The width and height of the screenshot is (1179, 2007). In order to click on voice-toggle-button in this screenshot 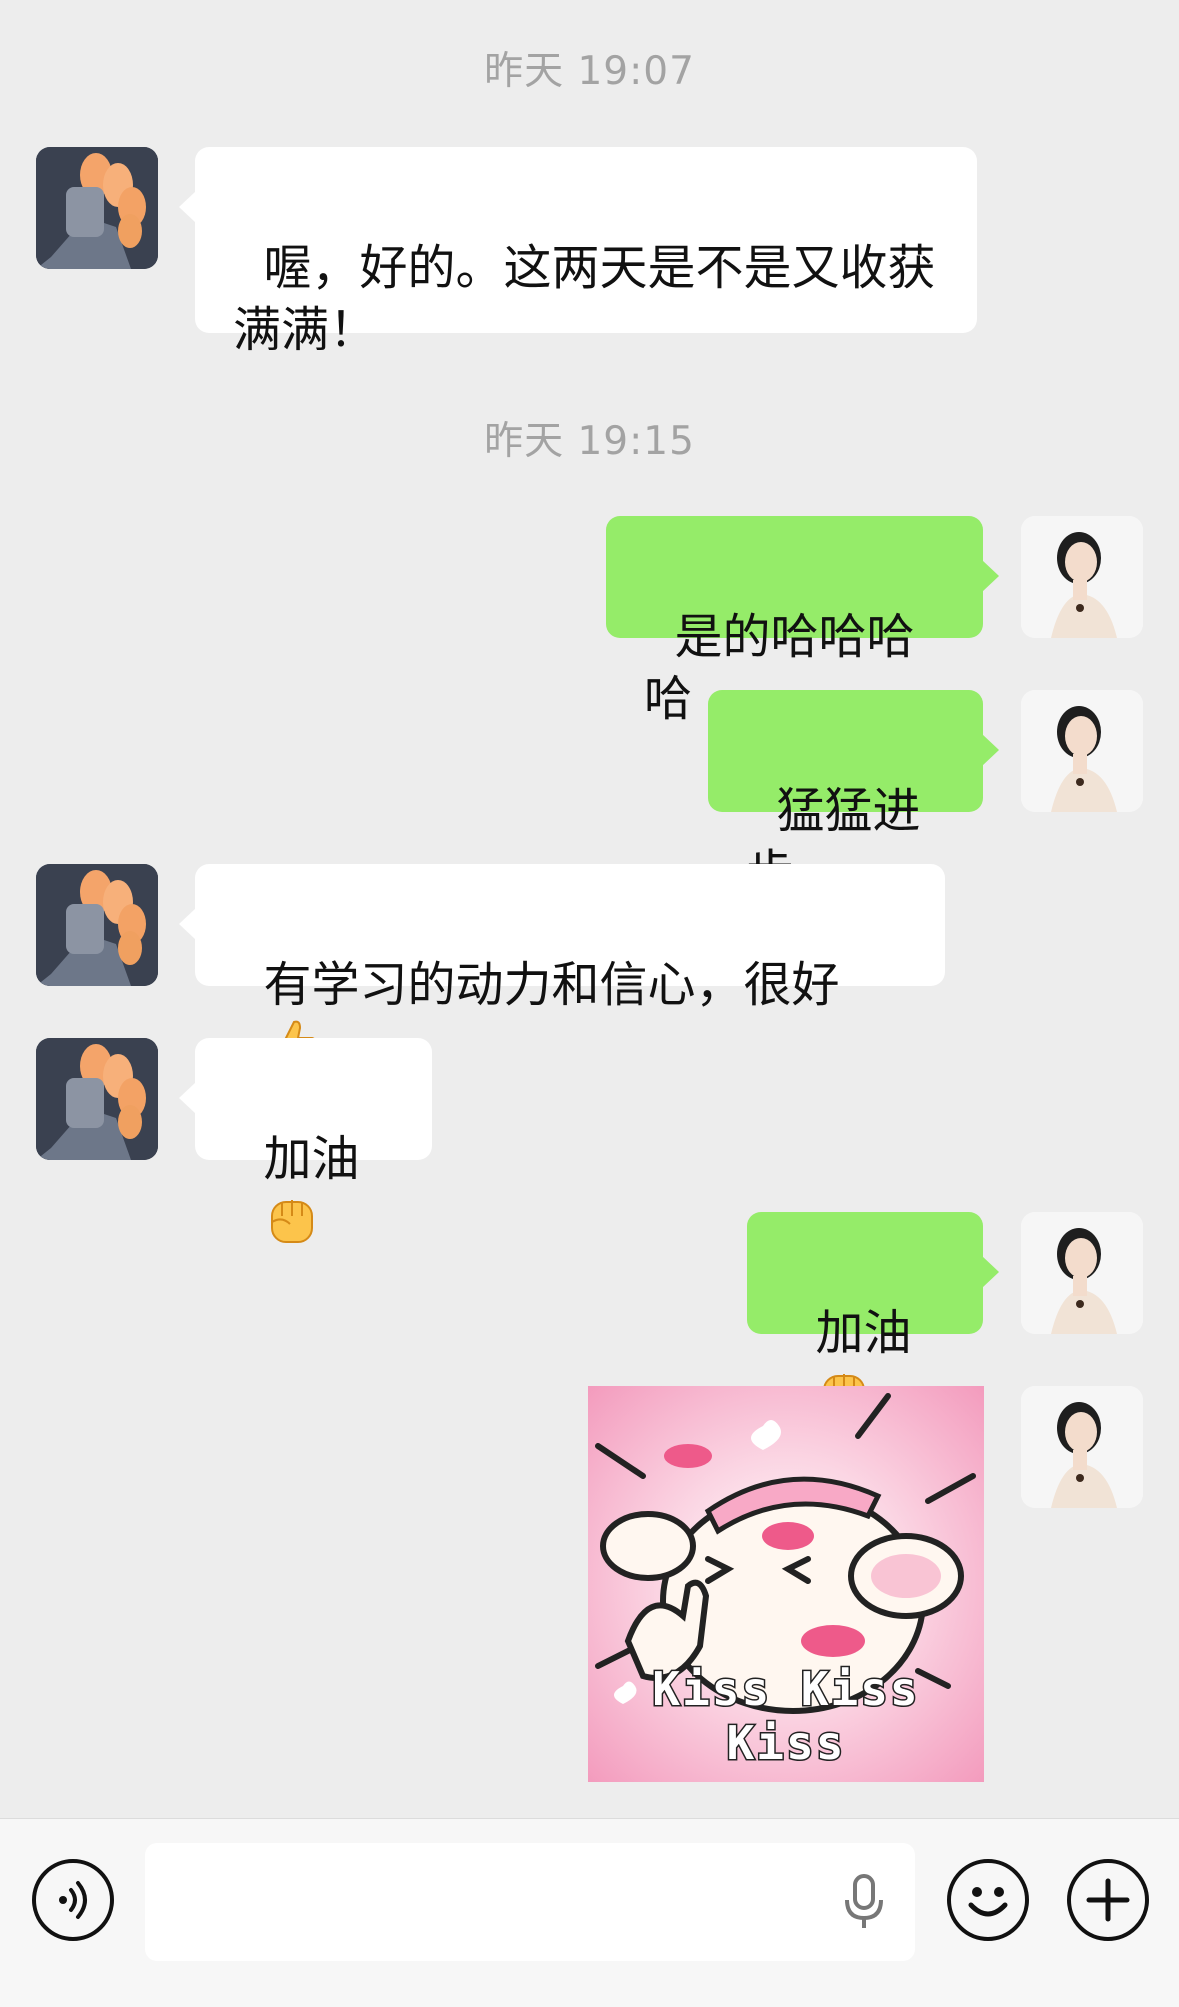, I will do `click(73, 1900)`.